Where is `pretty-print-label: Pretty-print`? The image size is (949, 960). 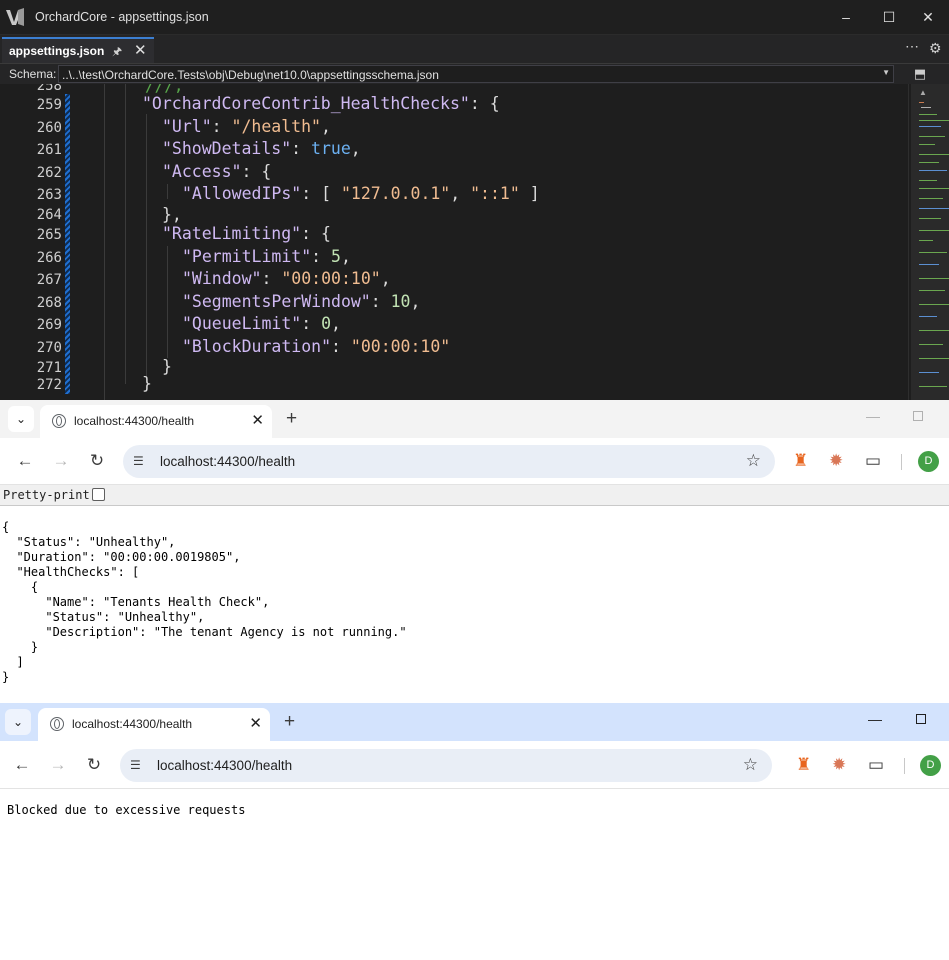 pretty-print-label: Pretty-print is located at coordinates (46, 495).